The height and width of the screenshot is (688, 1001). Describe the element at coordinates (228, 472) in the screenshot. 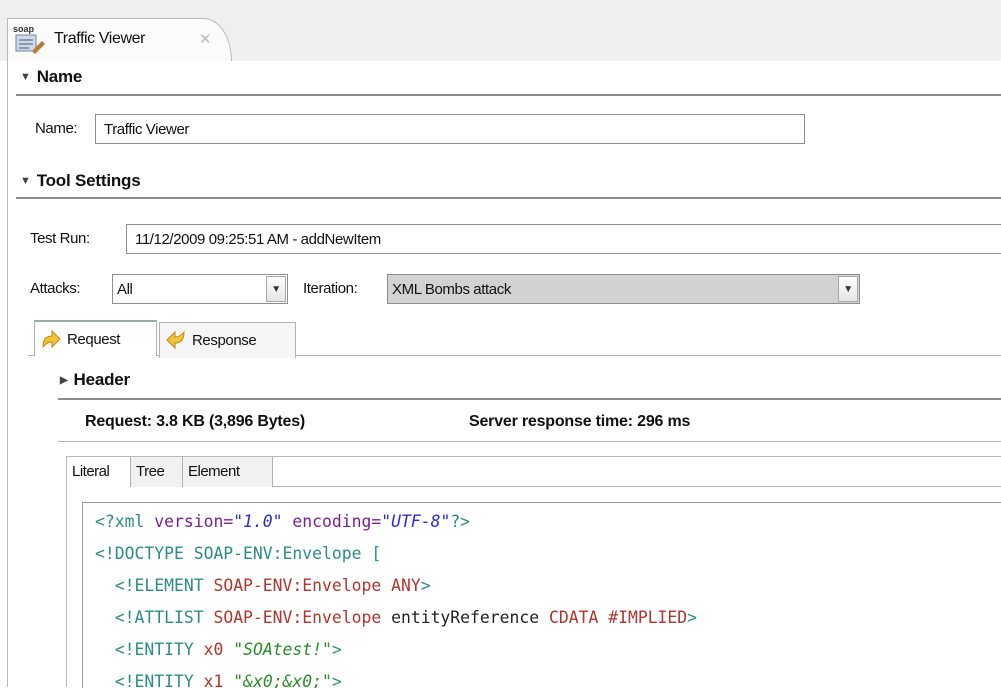

I see `tab-element: Element` at that location.